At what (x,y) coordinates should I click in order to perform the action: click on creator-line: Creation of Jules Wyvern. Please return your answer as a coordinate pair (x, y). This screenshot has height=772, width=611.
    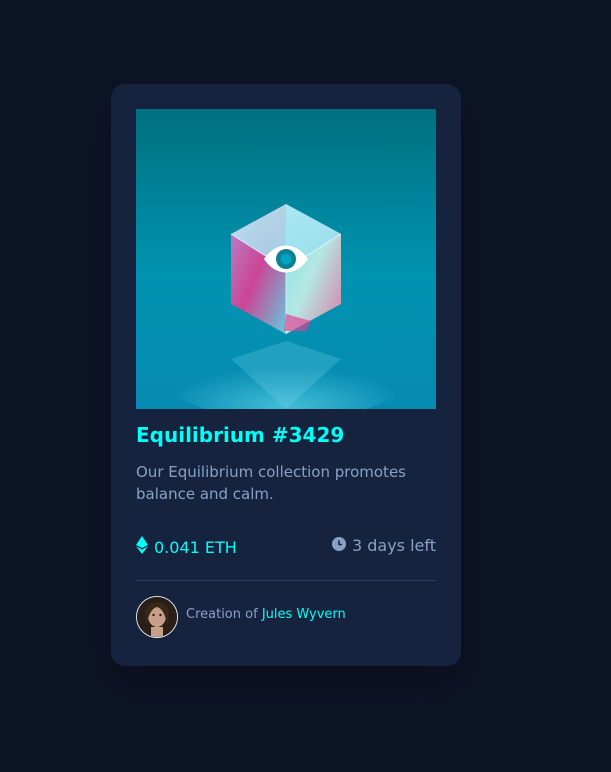
    Looking at the image, I should click on (266, 614).